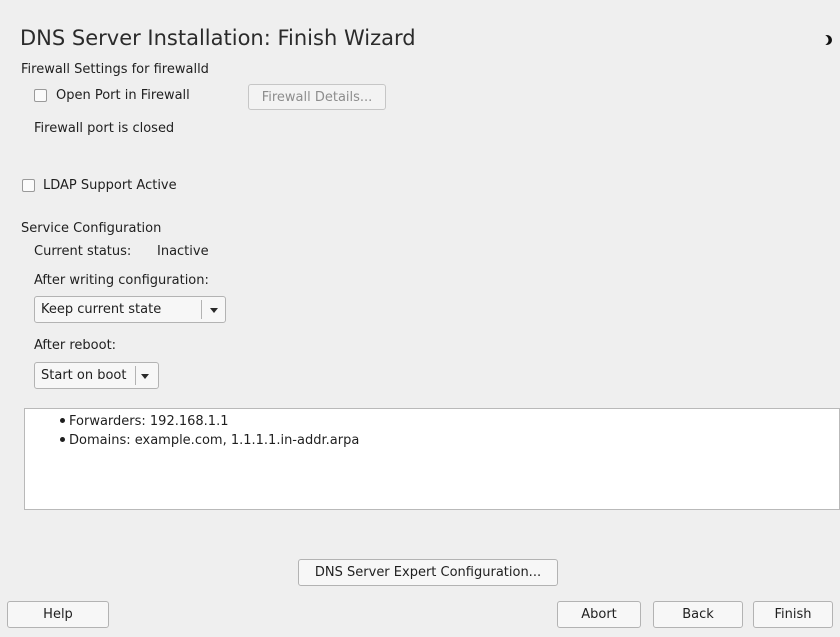 This screenshot has width=840, height=637. I want to click on summary-item: Forwarders: 192.168.1.1, so click(144, 421).